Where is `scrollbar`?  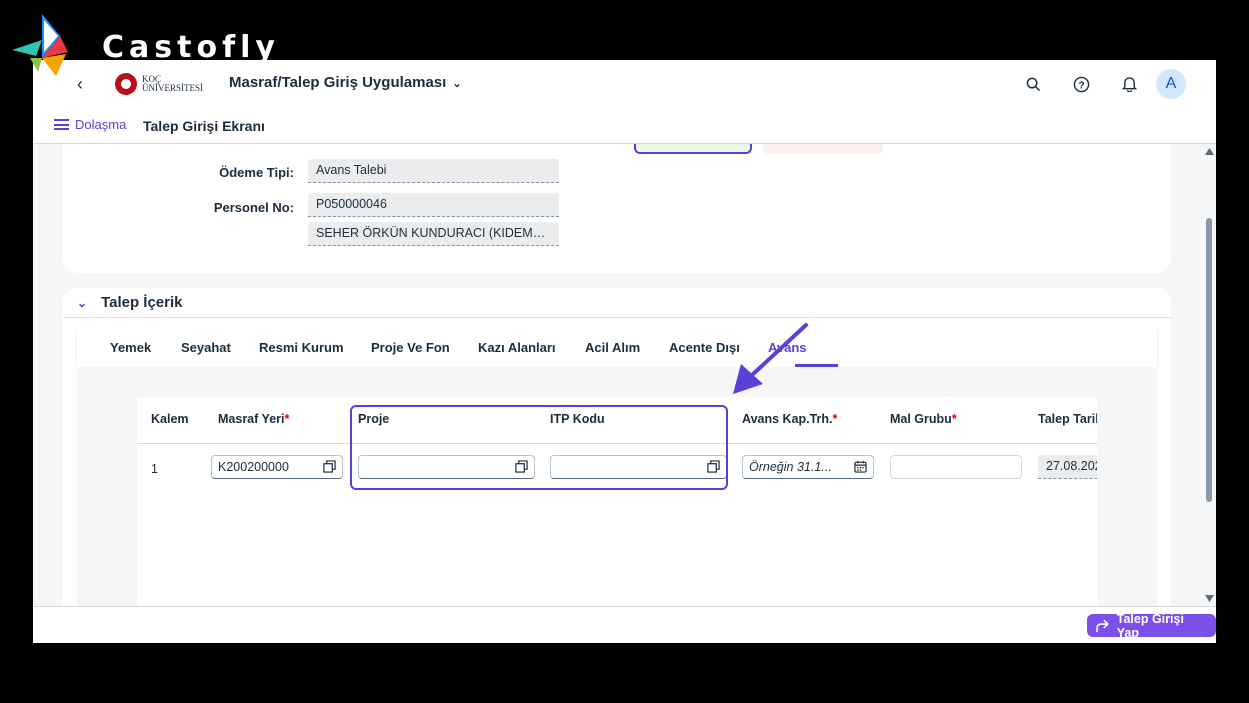 scrollbar is located at coordinates (1209, 375).